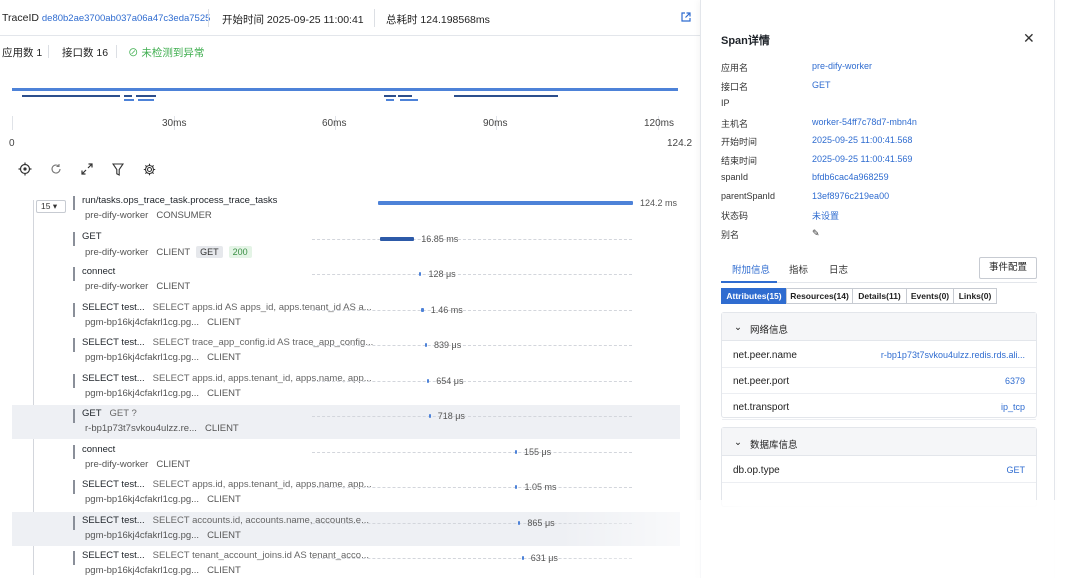 This screenshot has width=1080, height=578. What do you see at coordinates (162, 428) in the screenshot?
I see `span-service: r-bp1p73t7svkou4ulzz.re... CLIENT` at bounding box center [162, 428].